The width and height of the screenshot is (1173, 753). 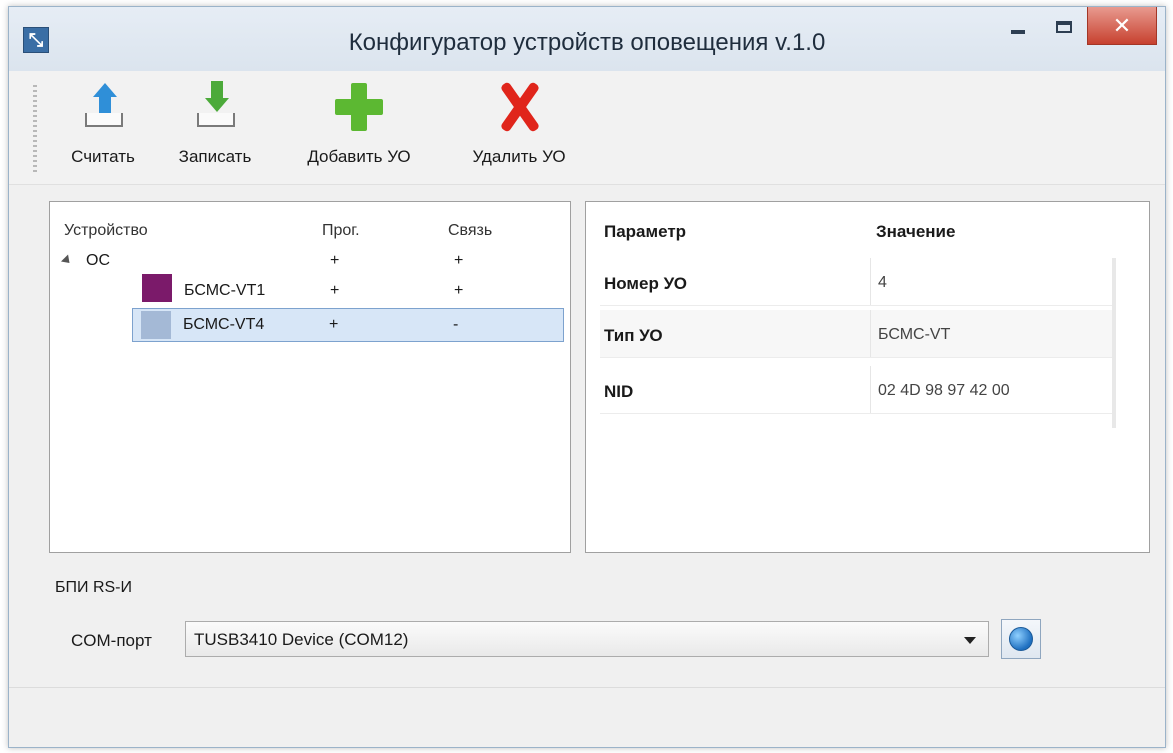 I want to click on read-icon, so click(x=103, y=107).